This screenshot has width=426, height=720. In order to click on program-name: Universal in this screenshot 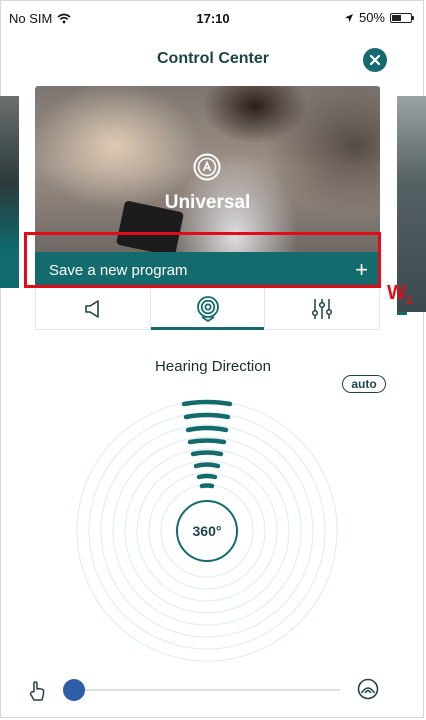, I will do `click(207, 202)`.